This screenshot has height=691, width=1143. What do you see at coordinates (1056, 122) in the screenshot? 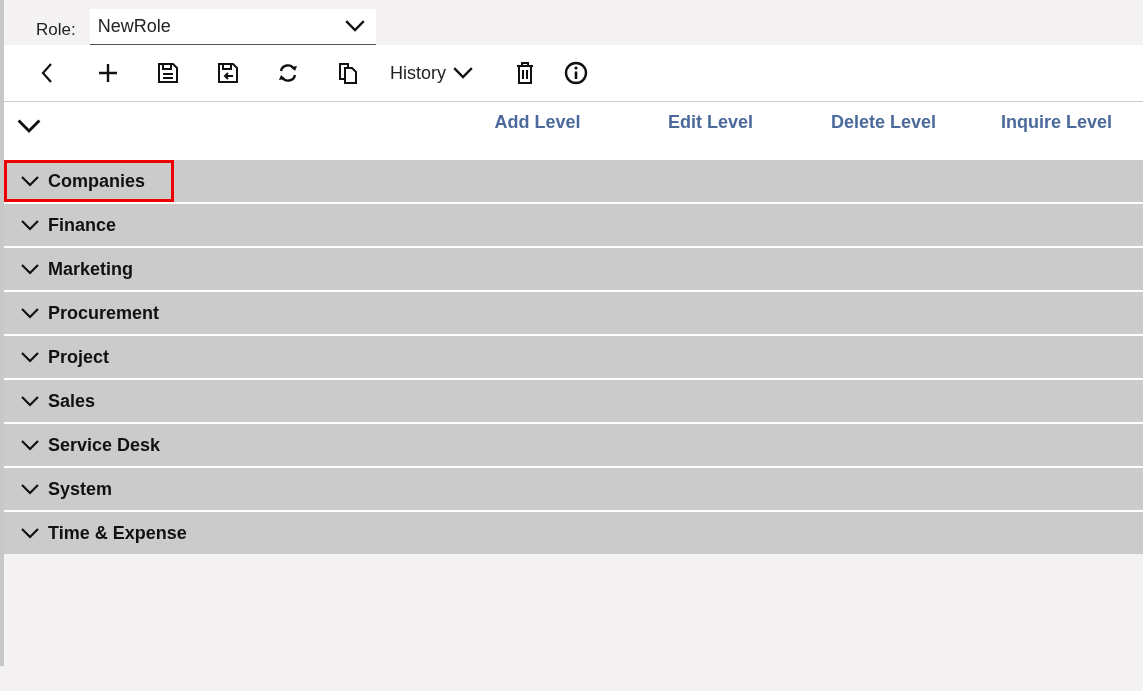
I see `level-action-link: Inquire Level` at bounding box center [1056, 122].